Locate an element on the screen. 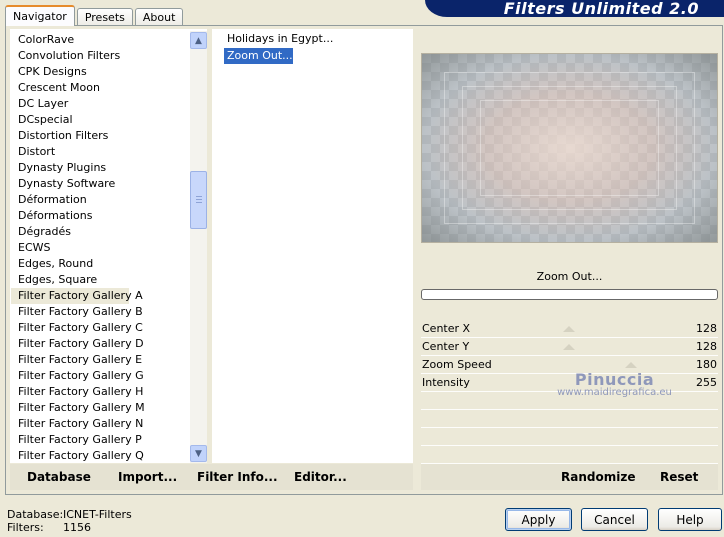  category-item: Dynasty Plugins is located at coordinates (101, 168).